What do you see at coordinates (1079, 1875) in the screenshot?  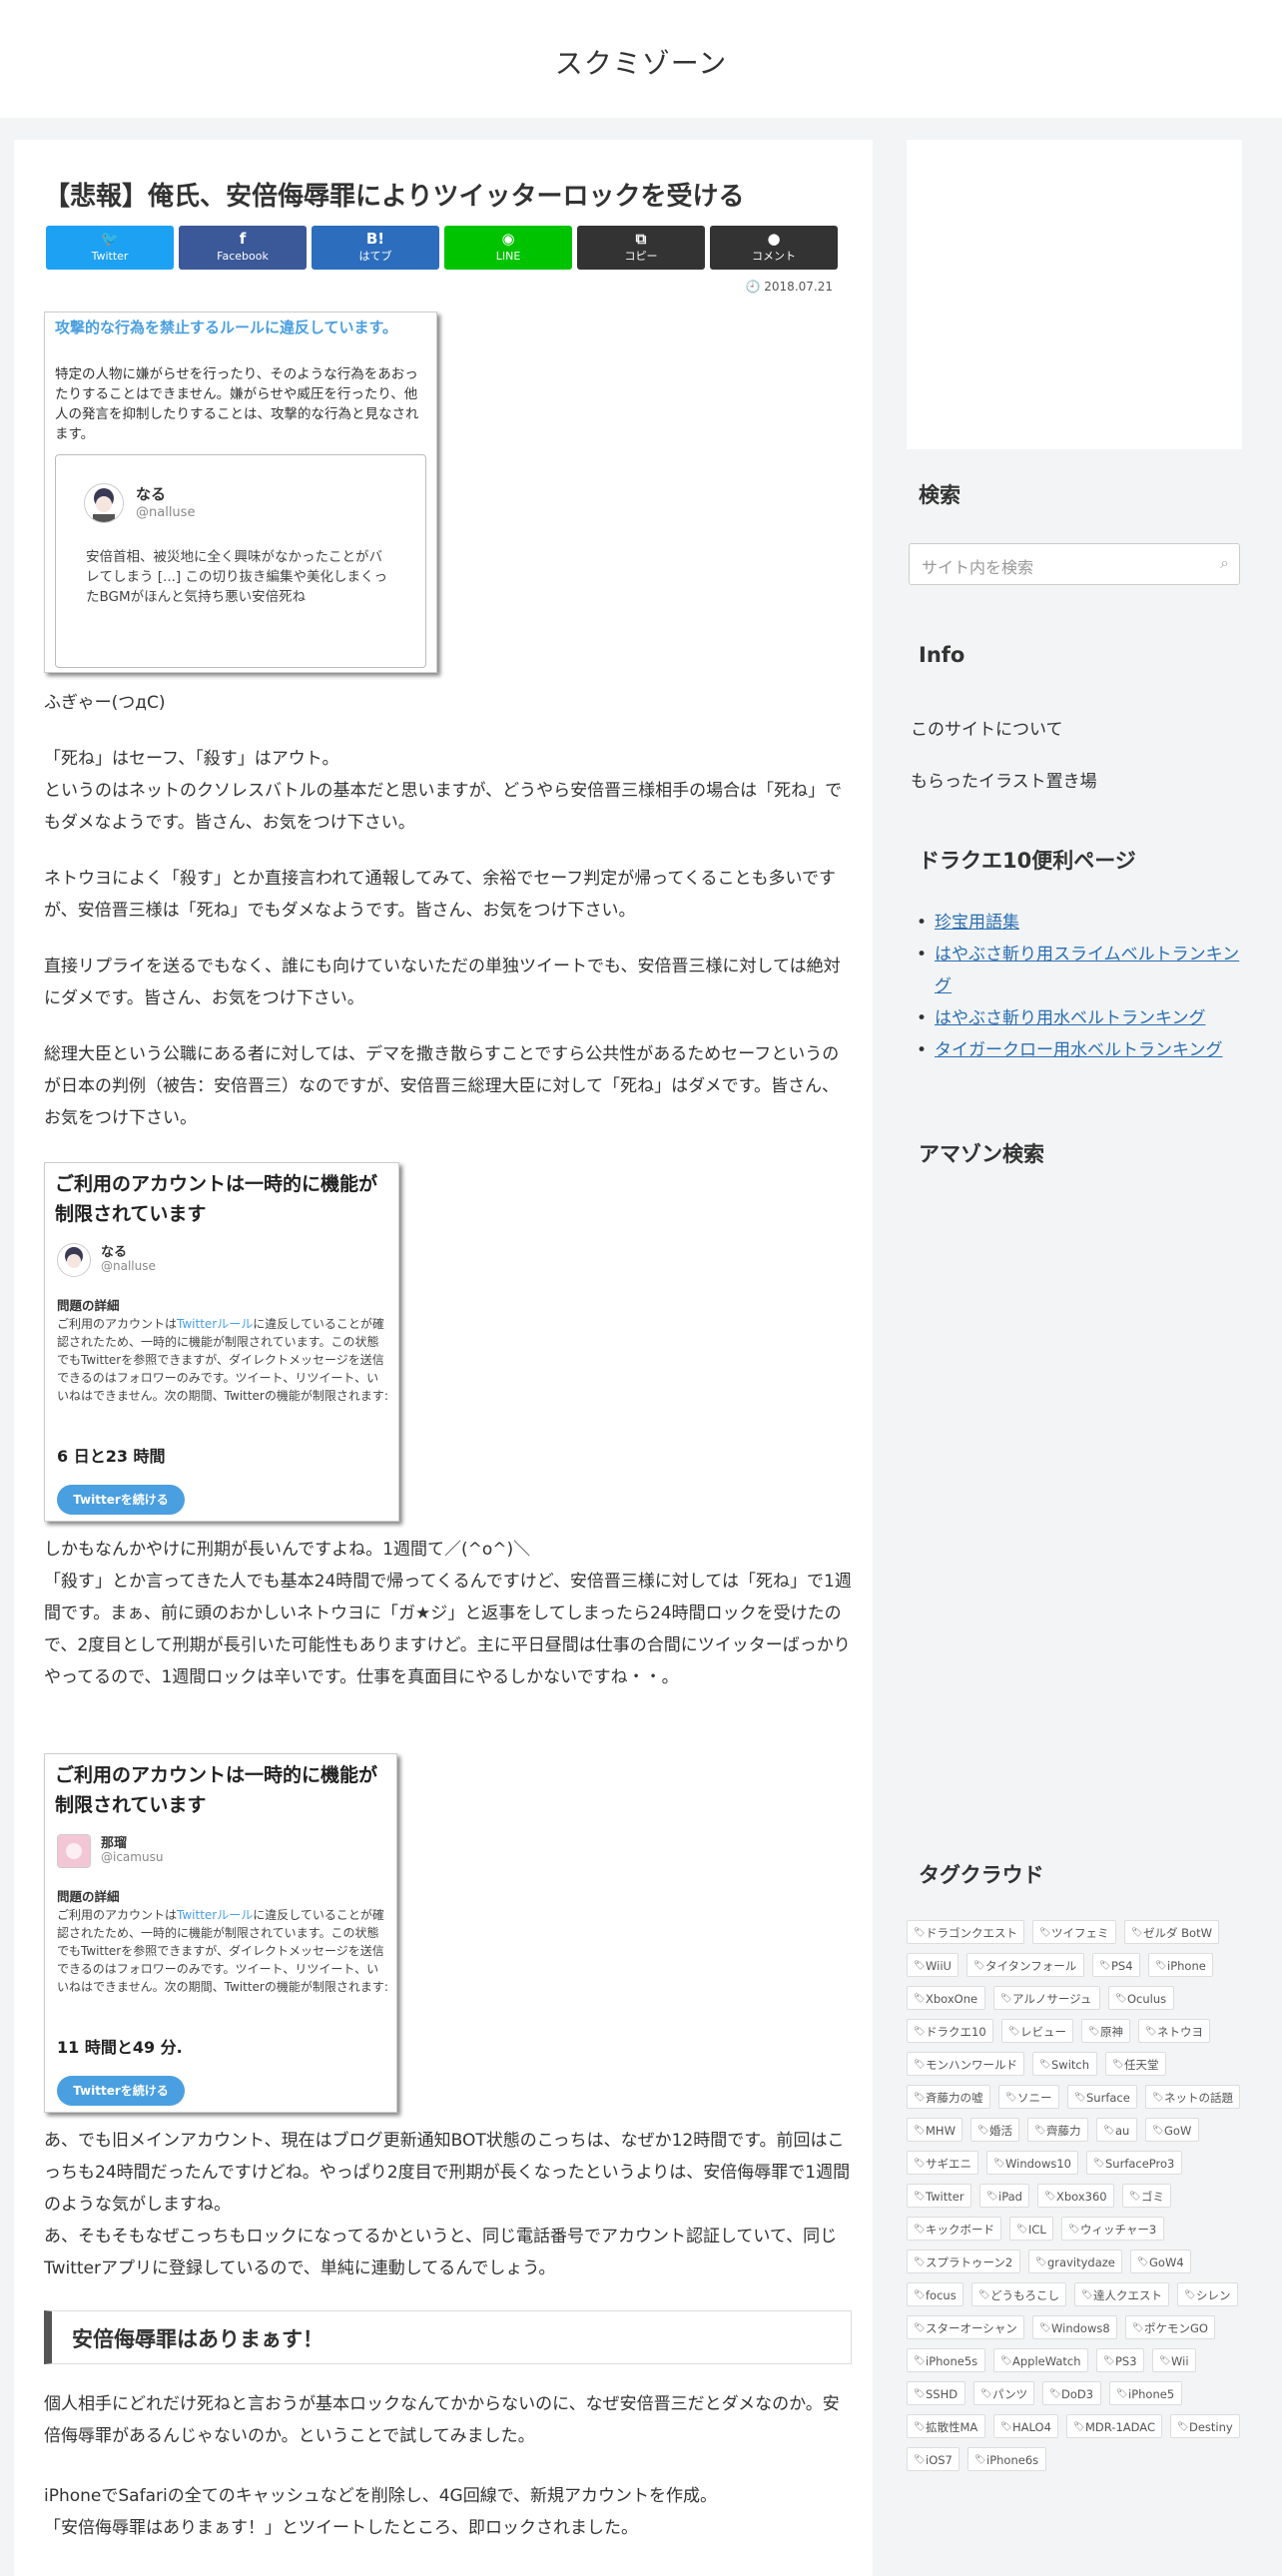 I see `tag-cloud-title: タグクラウド` at bounding box center [1079, 1875].